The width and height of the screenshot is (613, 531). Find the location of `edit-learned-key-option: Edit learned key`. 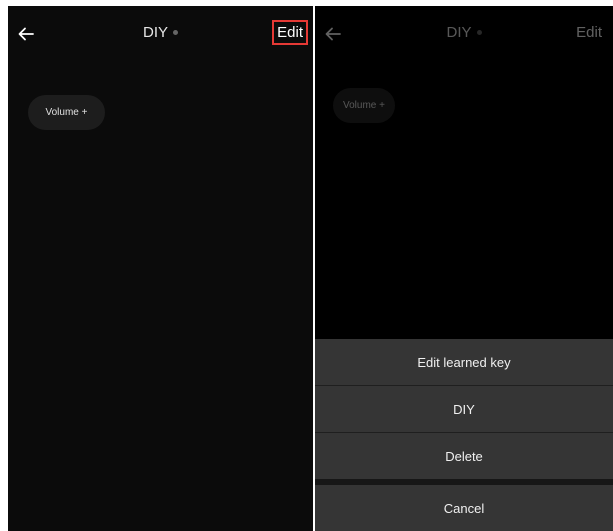

edit-learned-key-option: Edit learned key is located at coordinates (464, 362).